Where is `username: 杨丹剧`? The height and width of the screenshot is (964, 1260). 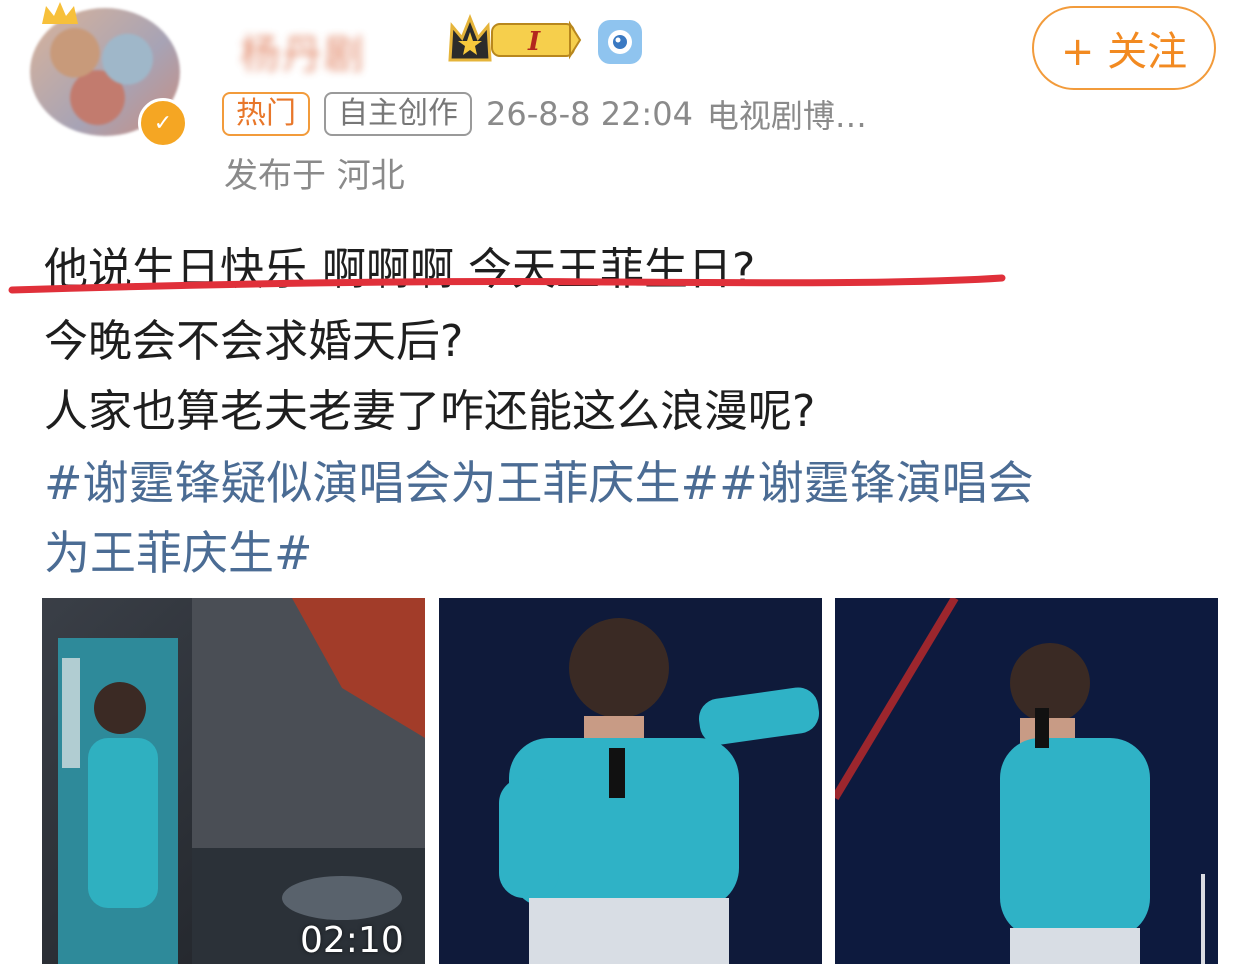
username: 杨丹剧 is located at coordinates (335, 51).